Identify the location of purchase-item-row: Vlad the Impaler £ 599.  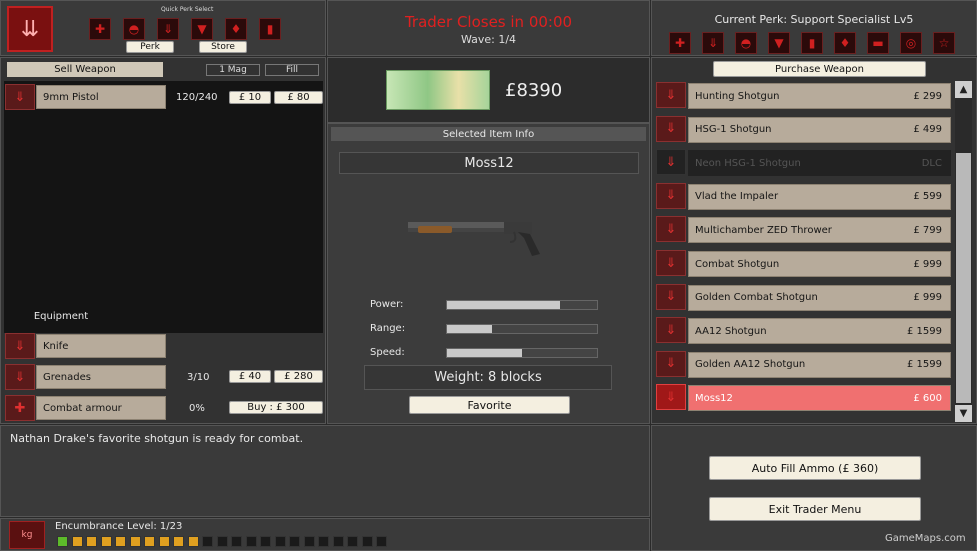
(819, 196).